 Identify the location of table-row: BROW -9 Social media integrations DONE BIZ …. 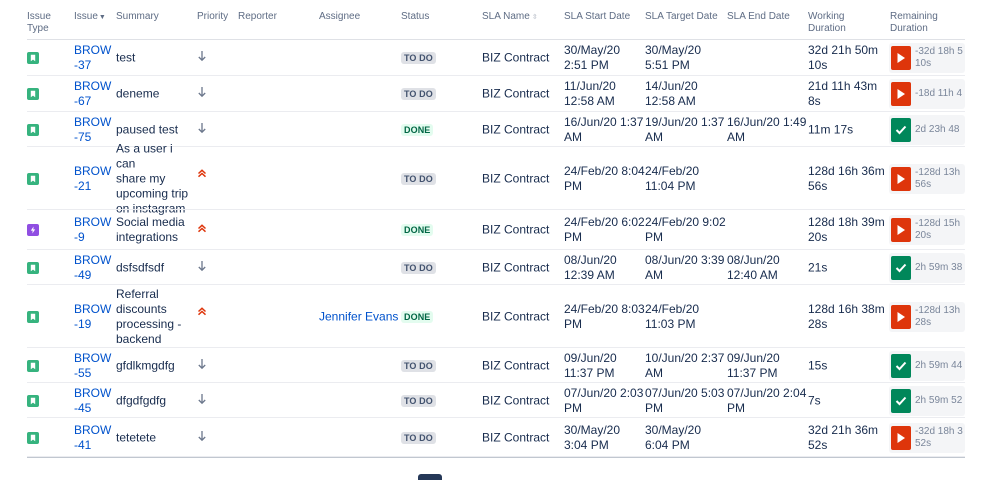
(496, 230).